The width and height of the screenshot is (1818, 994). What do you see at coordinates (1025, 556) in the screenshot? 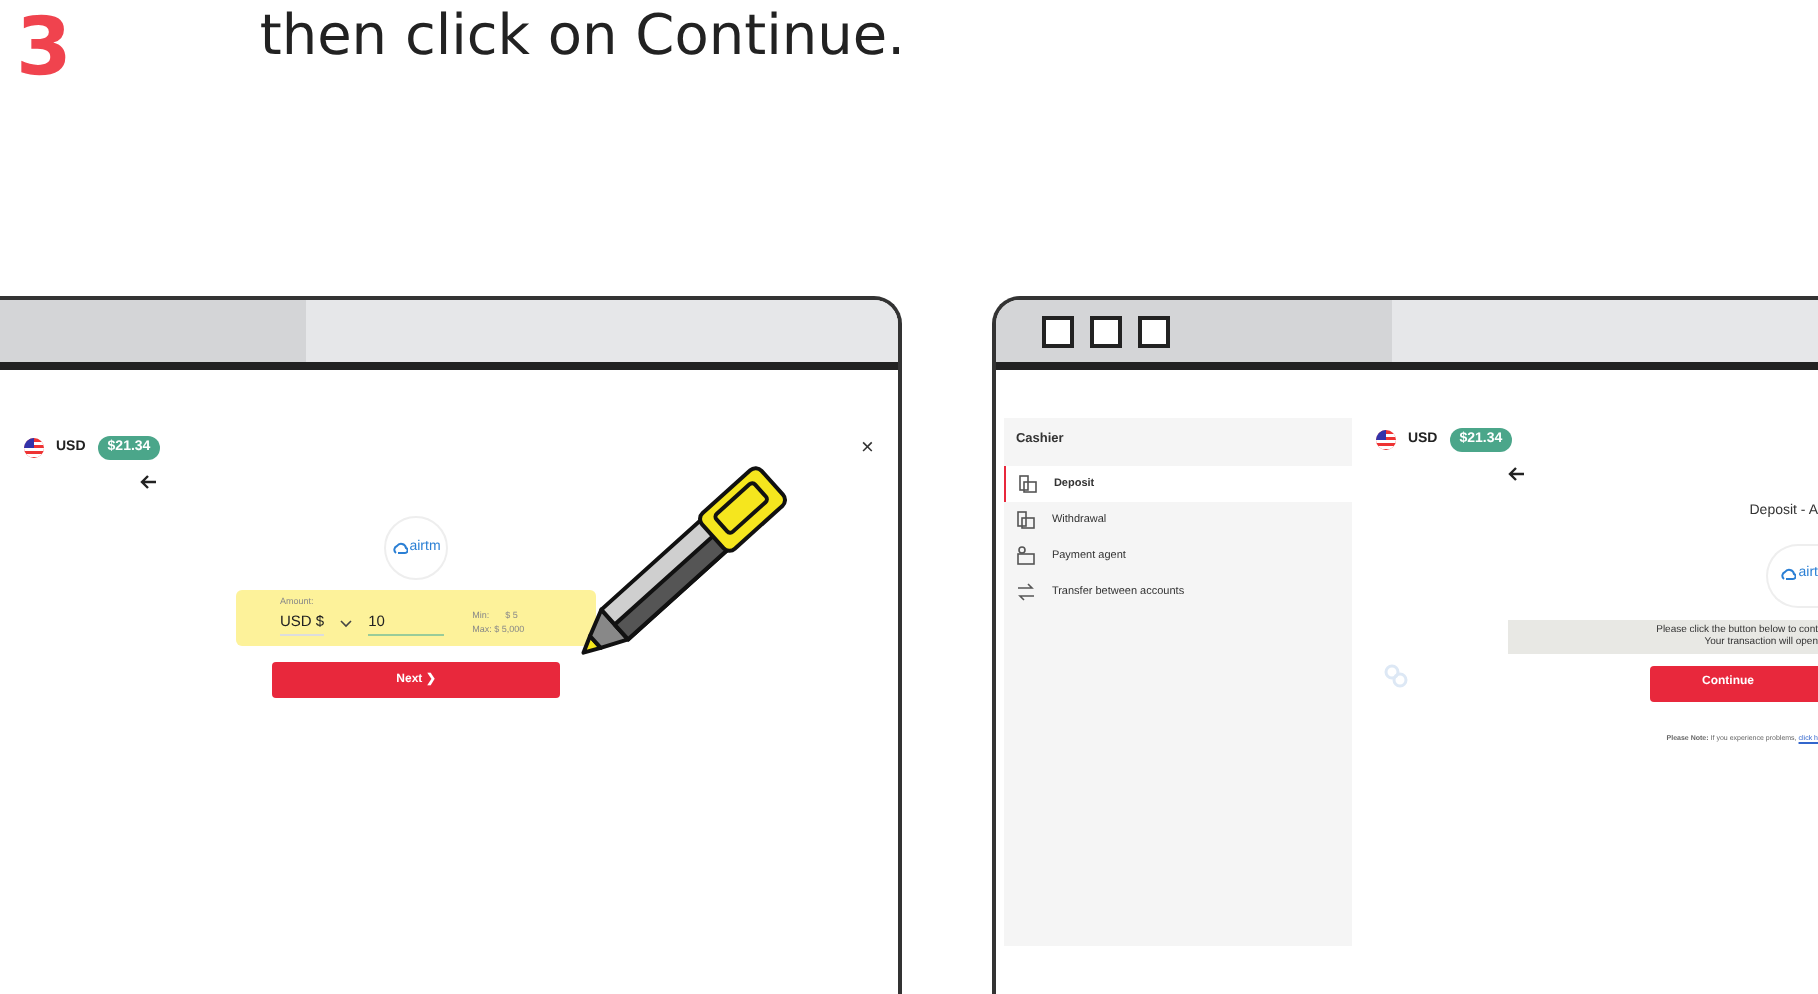
I see `agent-icon` at bounding box center [1025, 556].